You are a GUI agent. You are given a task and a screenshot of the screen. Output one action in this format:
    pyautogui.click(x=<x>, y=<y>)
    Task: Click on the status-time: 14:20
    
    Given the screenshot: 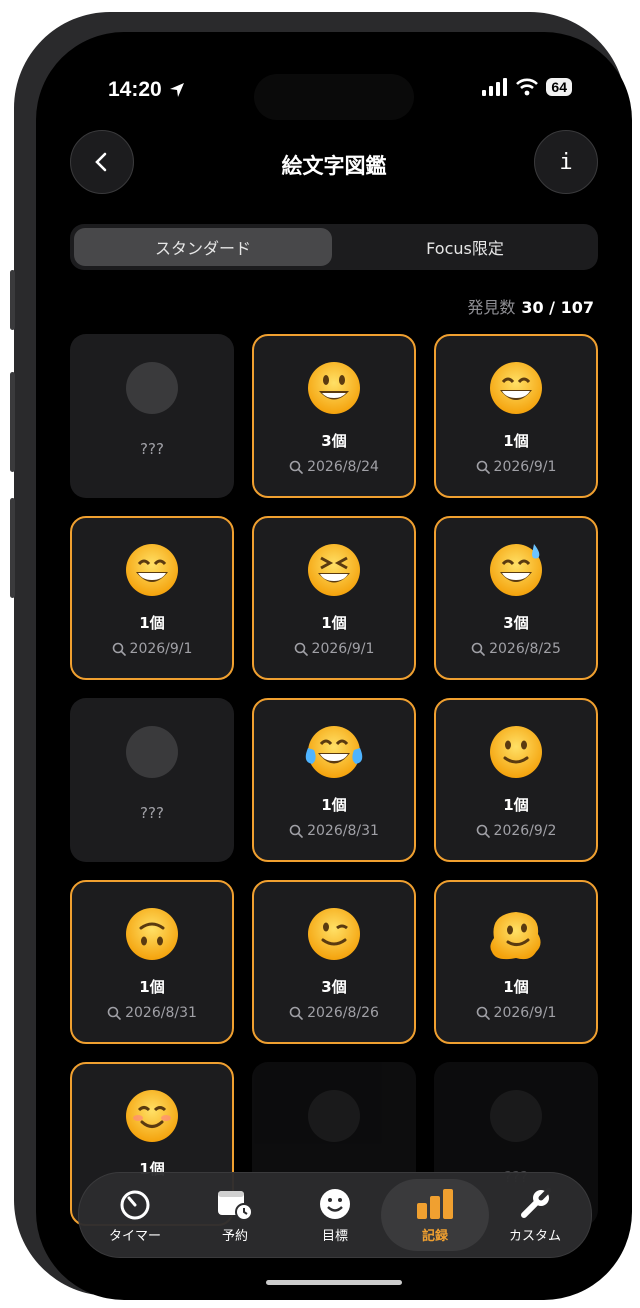 What is the action you would take?
    pyautogui.click(x=147, y=90)
    